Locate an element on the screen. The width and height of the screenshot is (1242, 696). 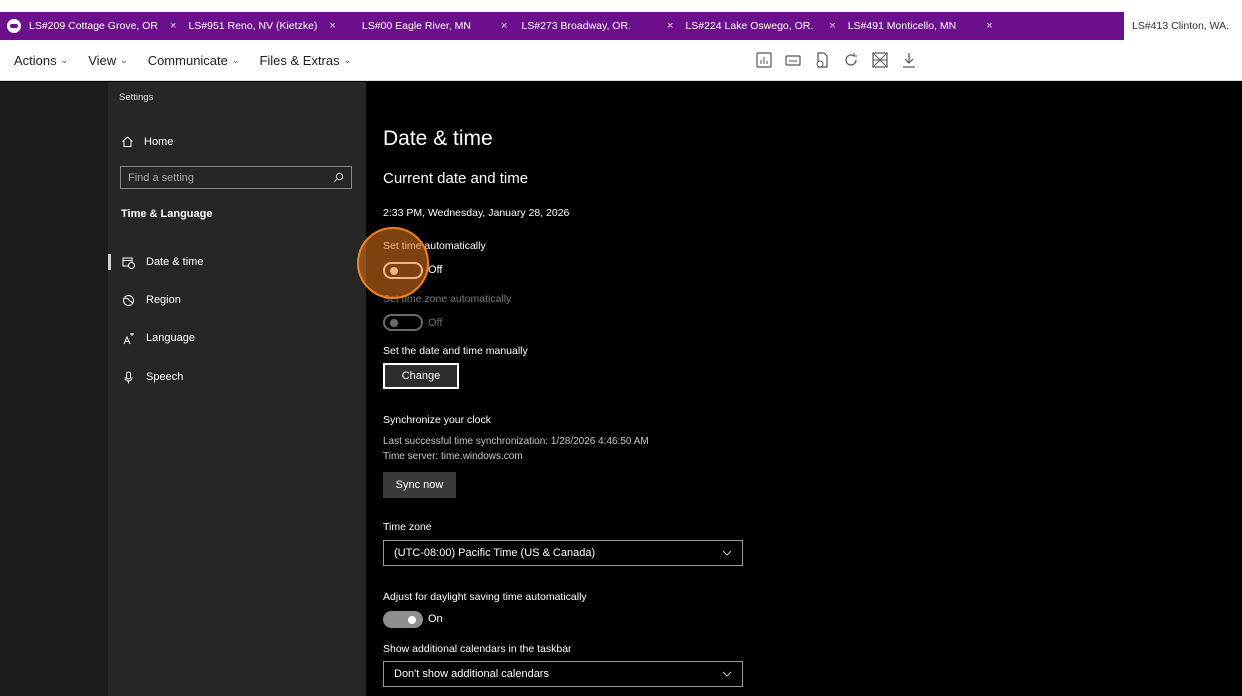
sidebar-item-label: Region is located at coordinates (163, 300).